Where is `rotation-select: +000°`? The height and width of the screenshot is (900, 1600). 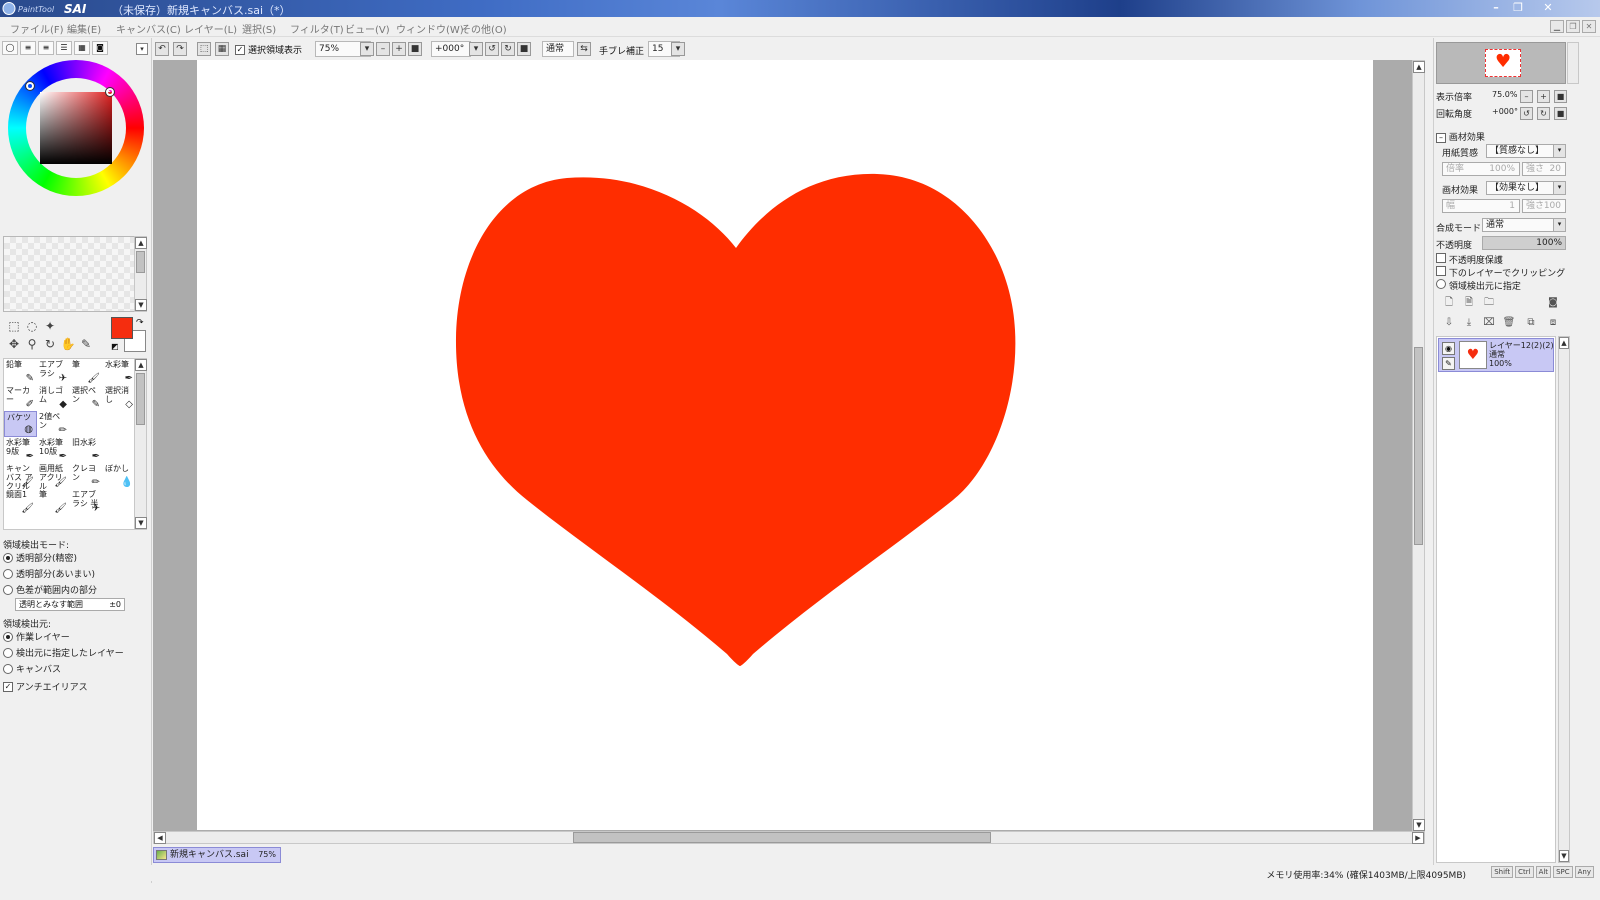 rotation-select: +000° is located at coordinates (451, 49).